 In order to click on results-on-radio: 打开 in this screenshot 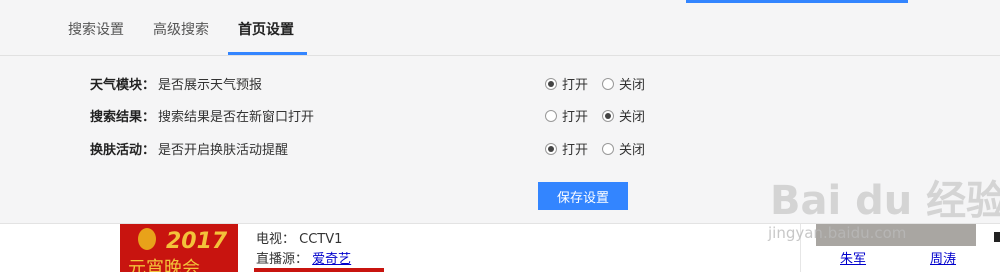, I will do `click(566, 115)`.